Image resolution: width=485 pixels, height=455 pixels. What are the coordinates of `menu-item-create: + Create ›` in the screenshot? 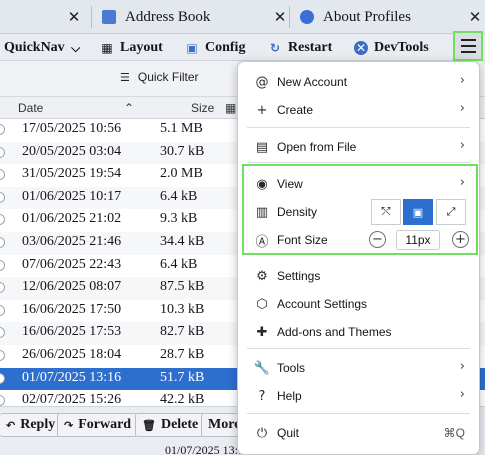 It's located at (358, 110).